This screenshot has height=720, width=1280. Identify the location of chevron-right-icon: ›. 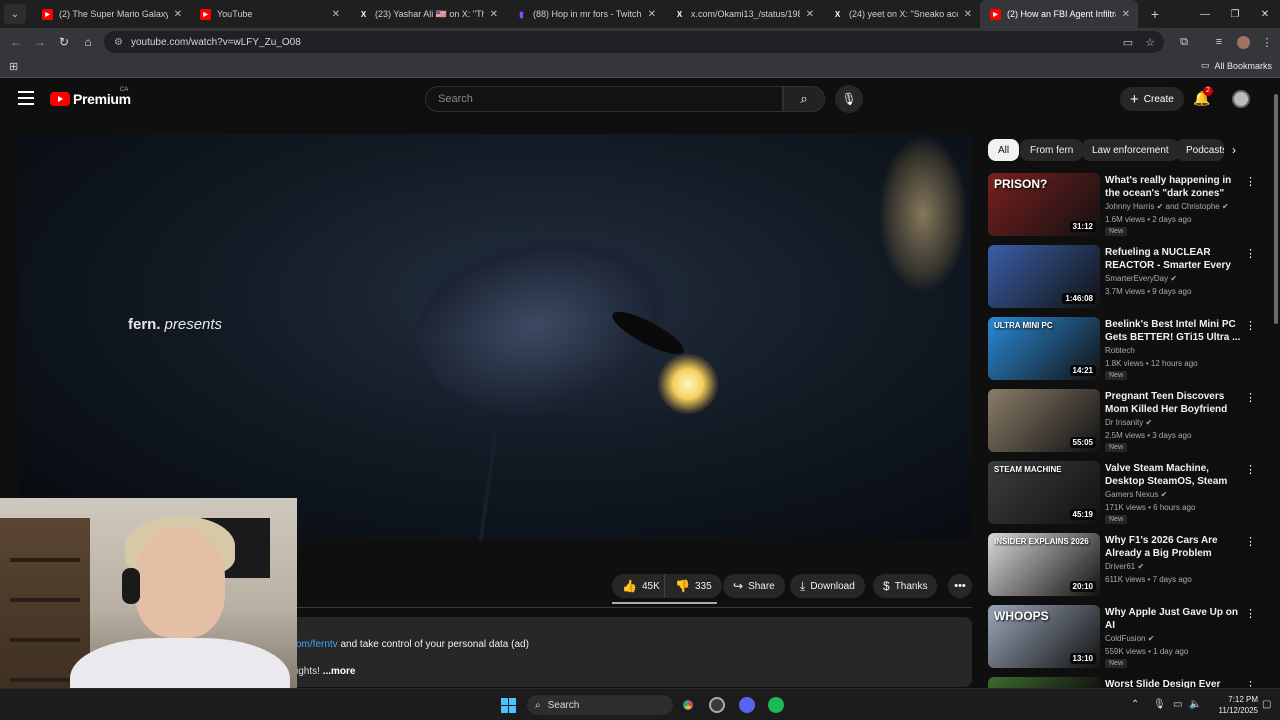
(1234, 150).